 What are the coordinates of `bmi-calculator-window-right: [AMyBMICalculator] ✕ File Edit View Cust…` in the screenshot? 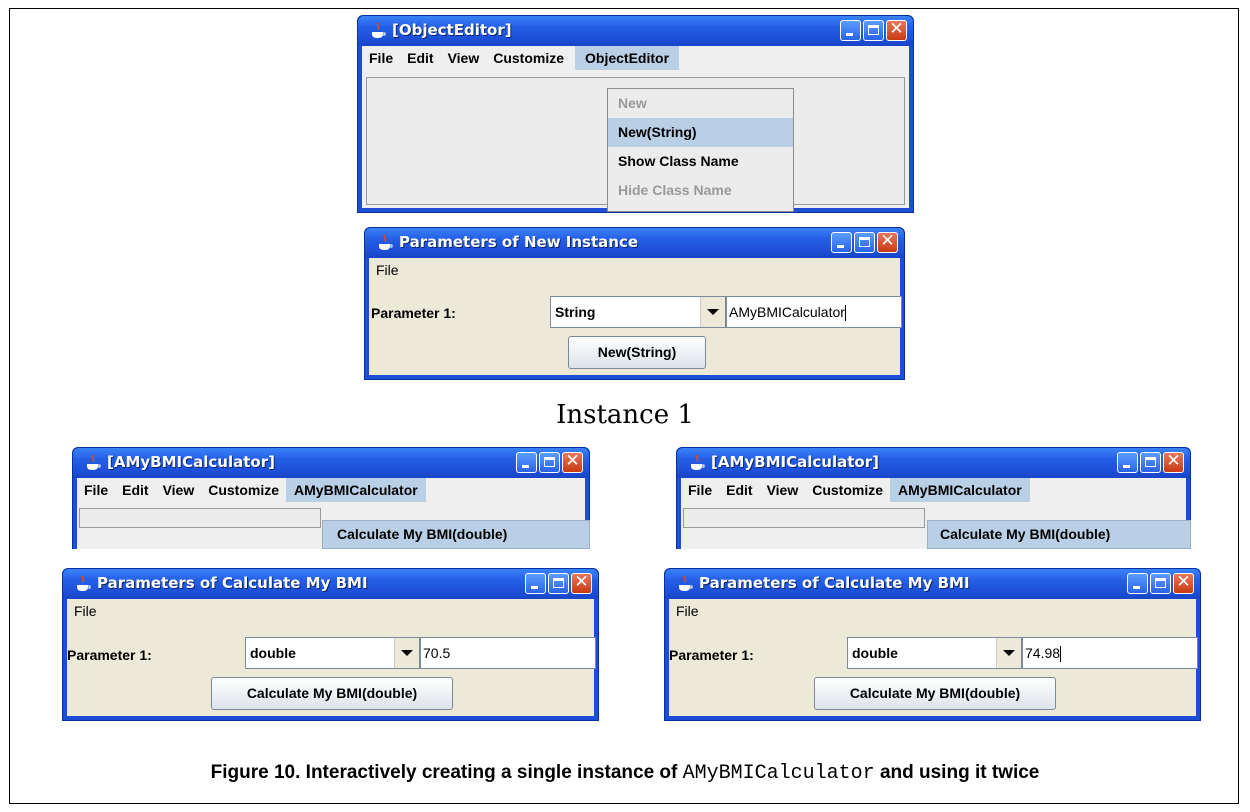 It's located at (933, 498).